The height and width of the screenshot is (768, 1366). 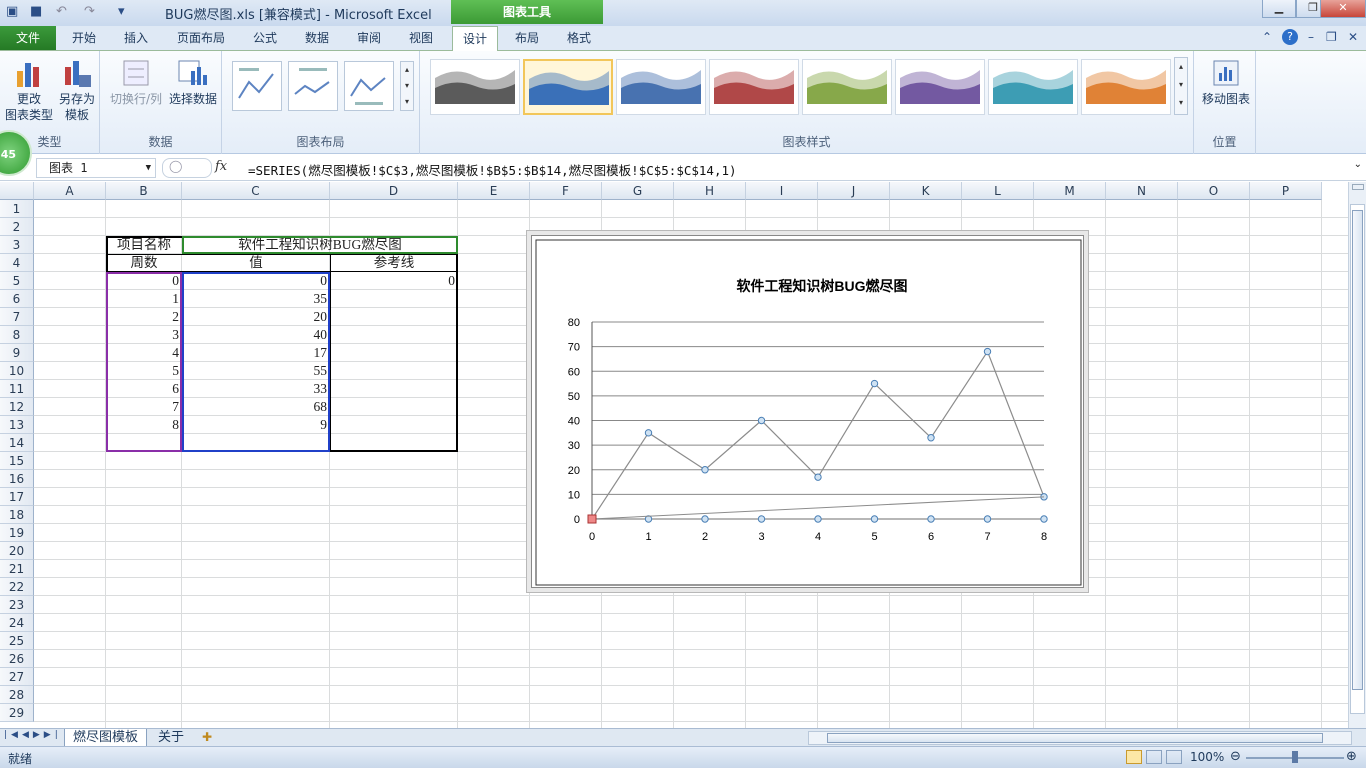 I want to click on row-header-13: 13, so click(x=17, y=425).